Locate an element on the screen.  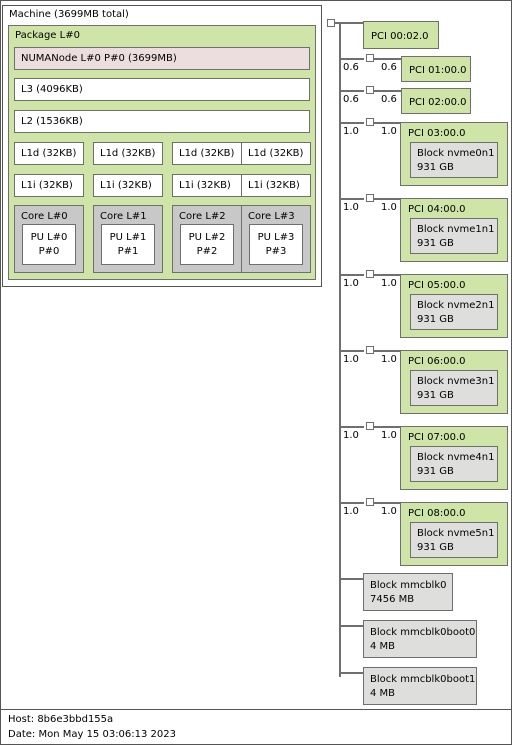
pci-label-5: PCI 05:00.0 is located at coordinates (437, 285).